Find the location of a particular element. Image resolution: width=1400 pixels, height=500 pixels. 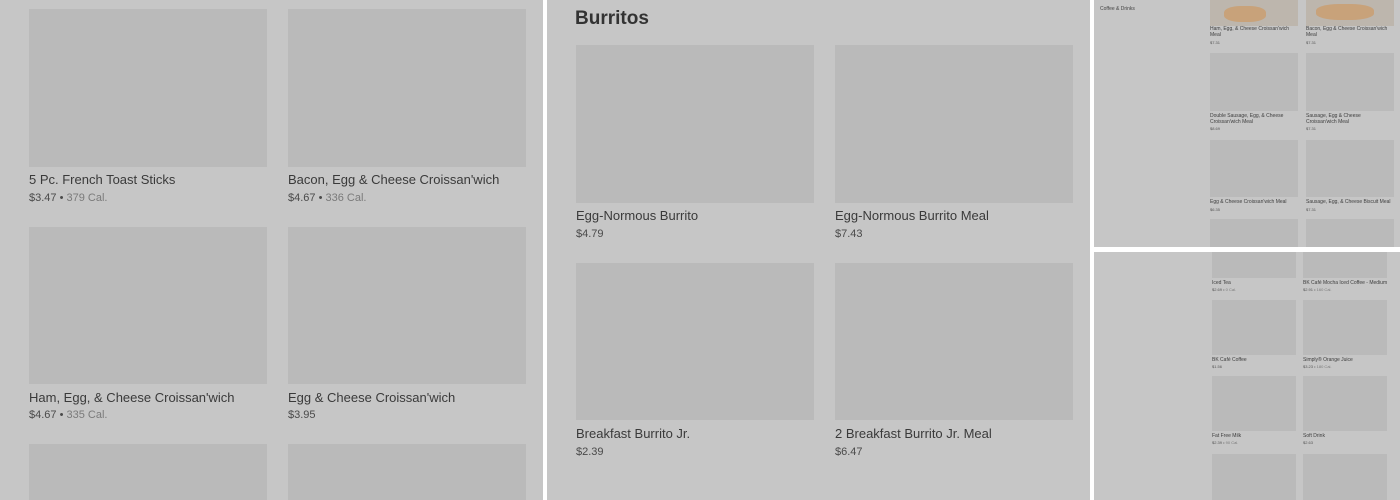

item-price: $8.69 is located at coordinates (1215, 128).